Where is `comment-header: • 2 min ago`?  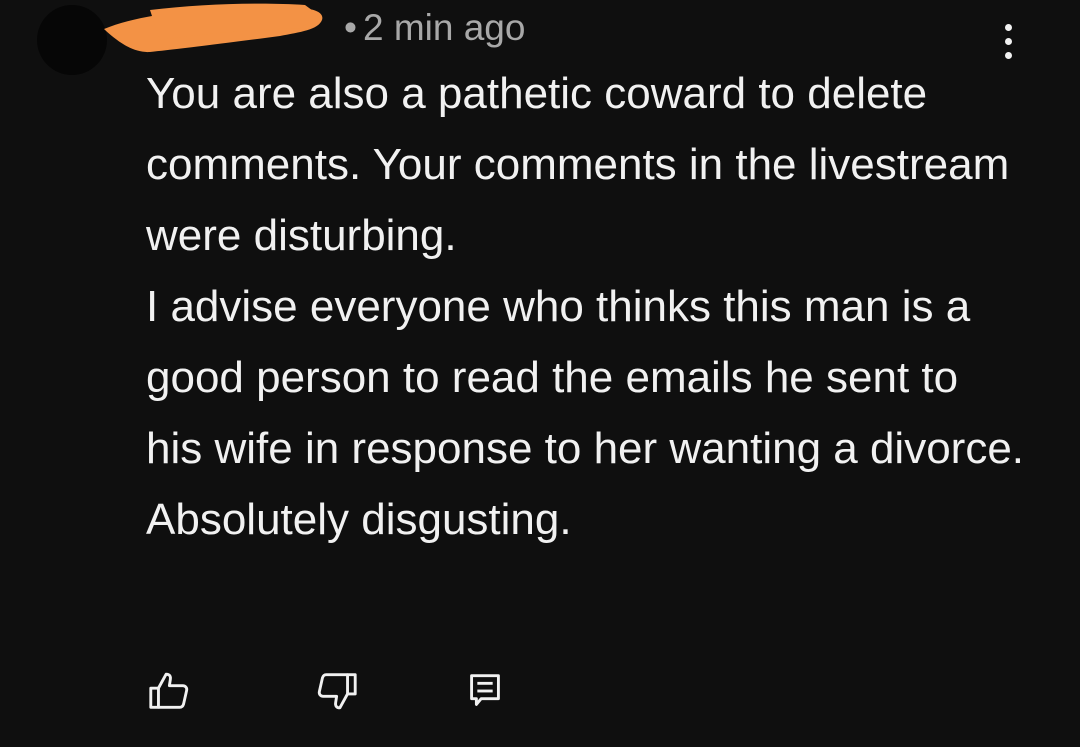 comment-header: • 2 min ago is located at coordinates (335, 28).